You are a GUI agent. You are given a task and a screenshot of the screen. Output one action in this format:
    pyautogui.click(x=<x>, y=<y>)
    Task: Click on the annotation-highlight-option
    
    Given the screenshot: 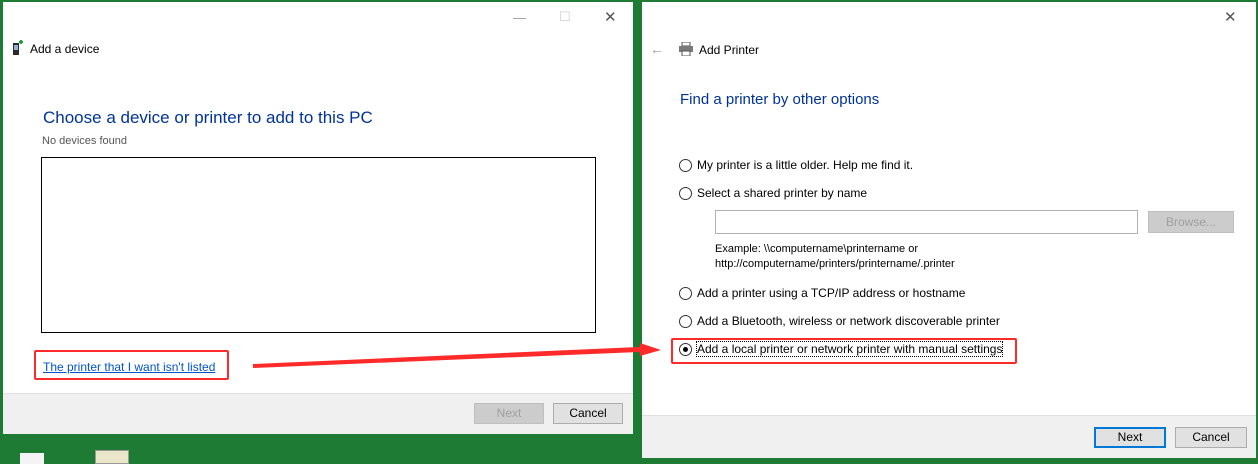 What is the action you would take?
    pyautogui.click(x=844, y=351)
    